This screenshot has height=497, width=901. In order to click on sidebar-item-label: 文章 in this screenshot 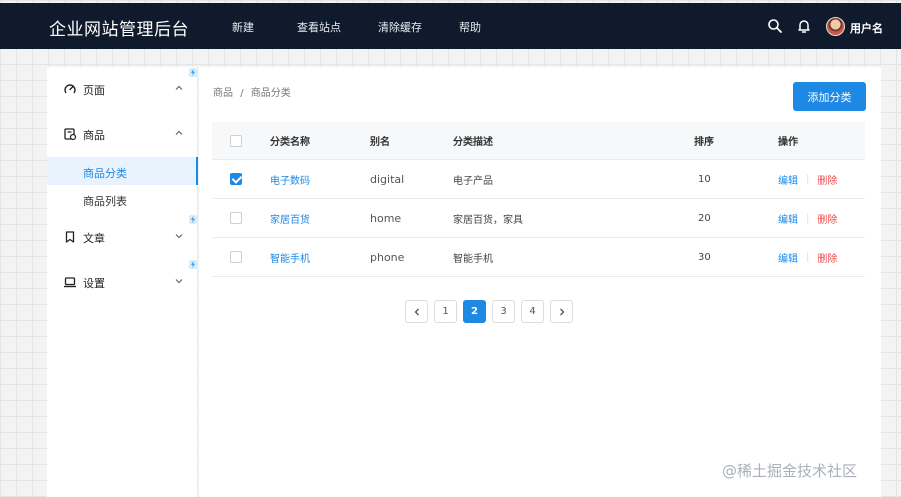, I will do `click(94, 238)`.